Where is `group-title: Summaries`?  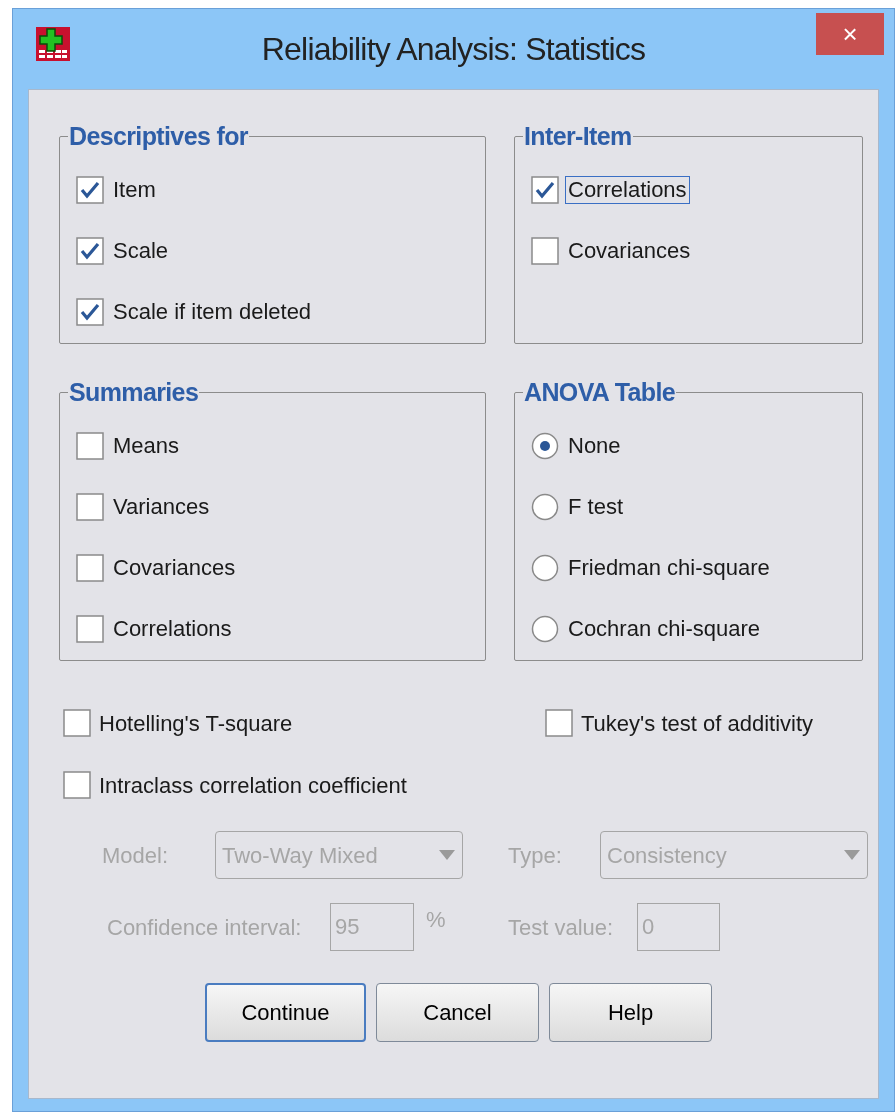
group-title: Summaries is located at coordinates (134, 392).